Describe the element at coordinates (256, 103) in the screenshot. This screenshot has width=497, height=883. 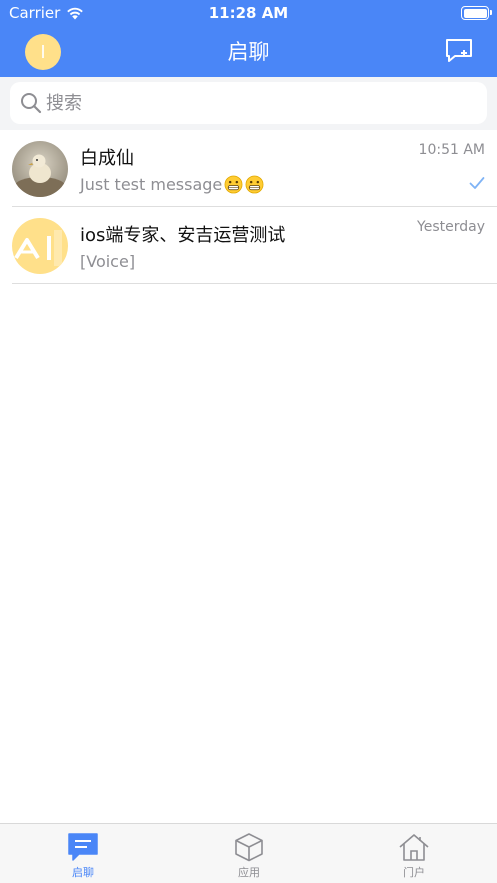
I see `search-input` at that location.